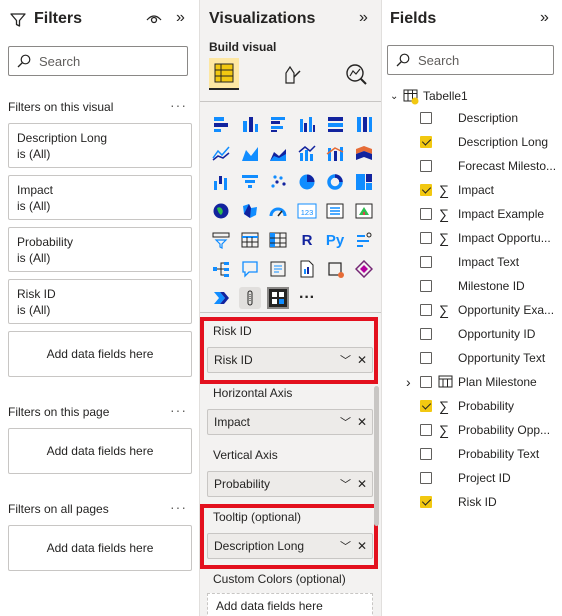 This screenshot has height=616, width=562. What do you see at coordinates (250, 153) in the screenshot?
I see `area-chart-icon` at bounding box center [250, 153].